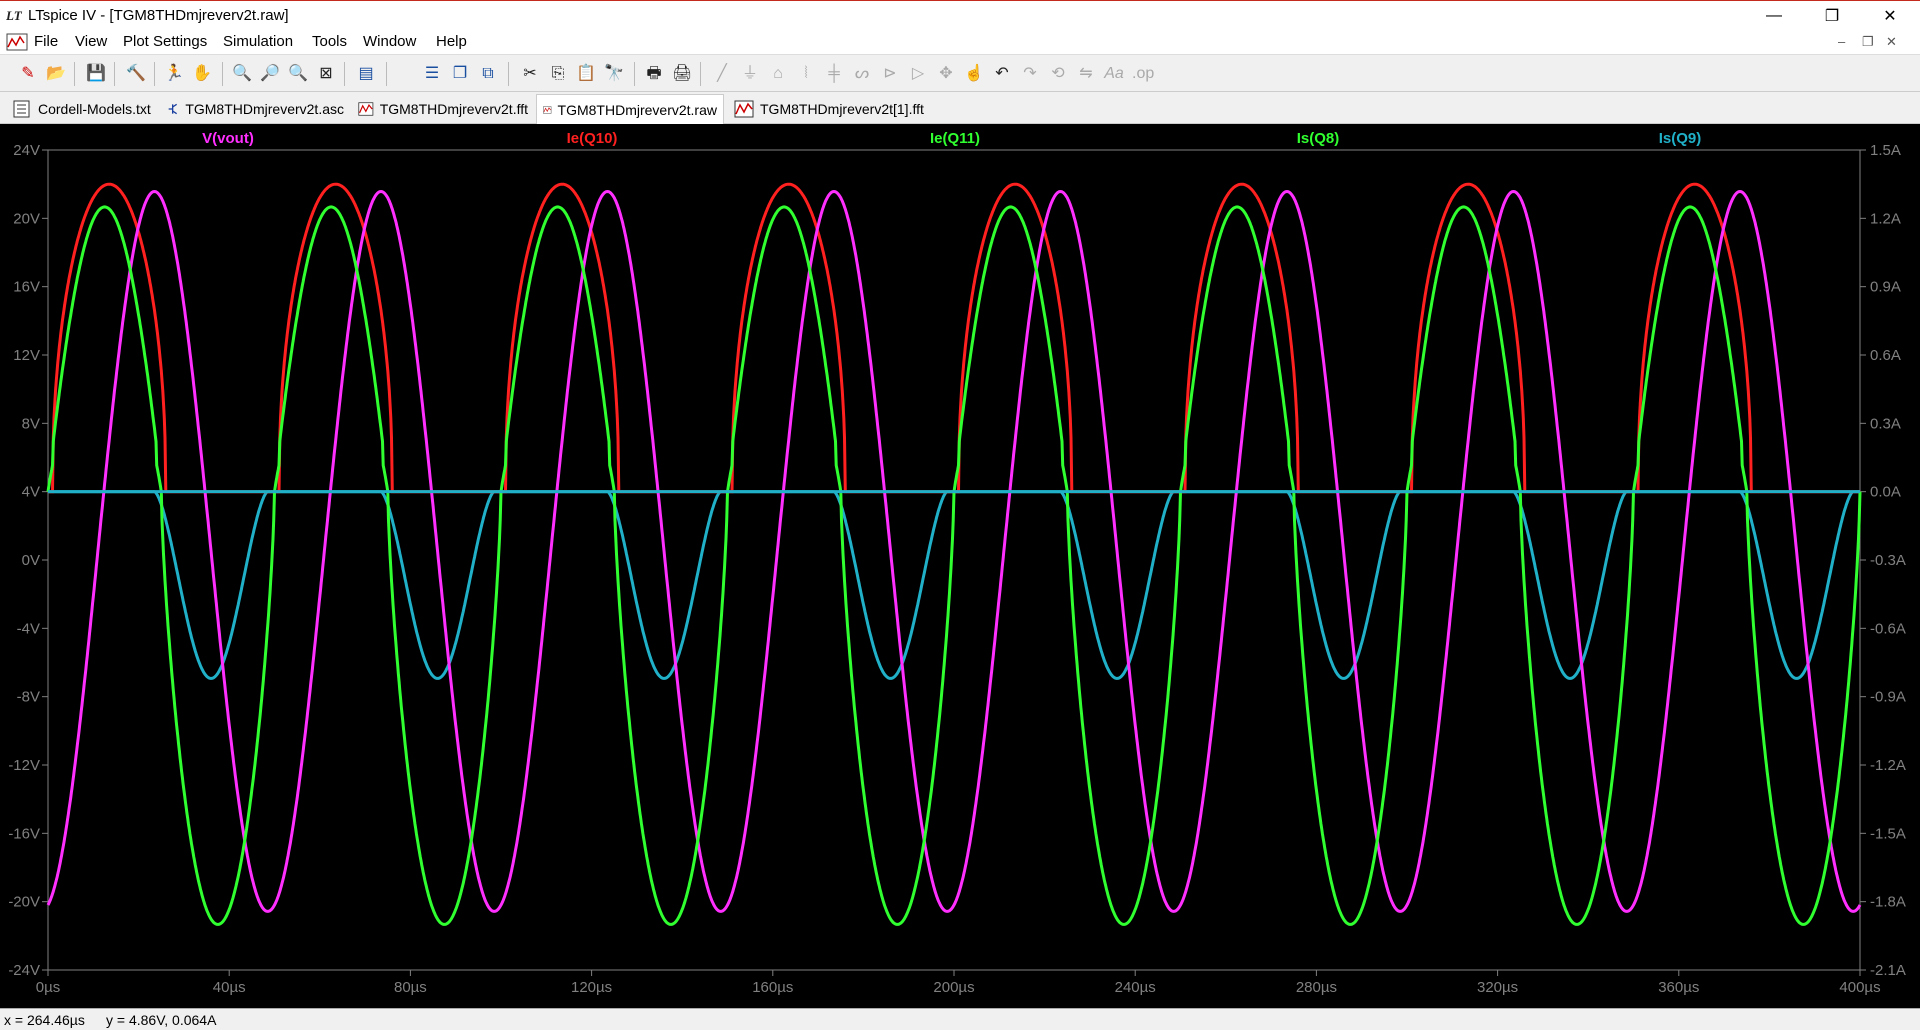 The width and height of the screenshot is (1920, 1030). I want to click on find-icon: 🔭, so click(614, 74).